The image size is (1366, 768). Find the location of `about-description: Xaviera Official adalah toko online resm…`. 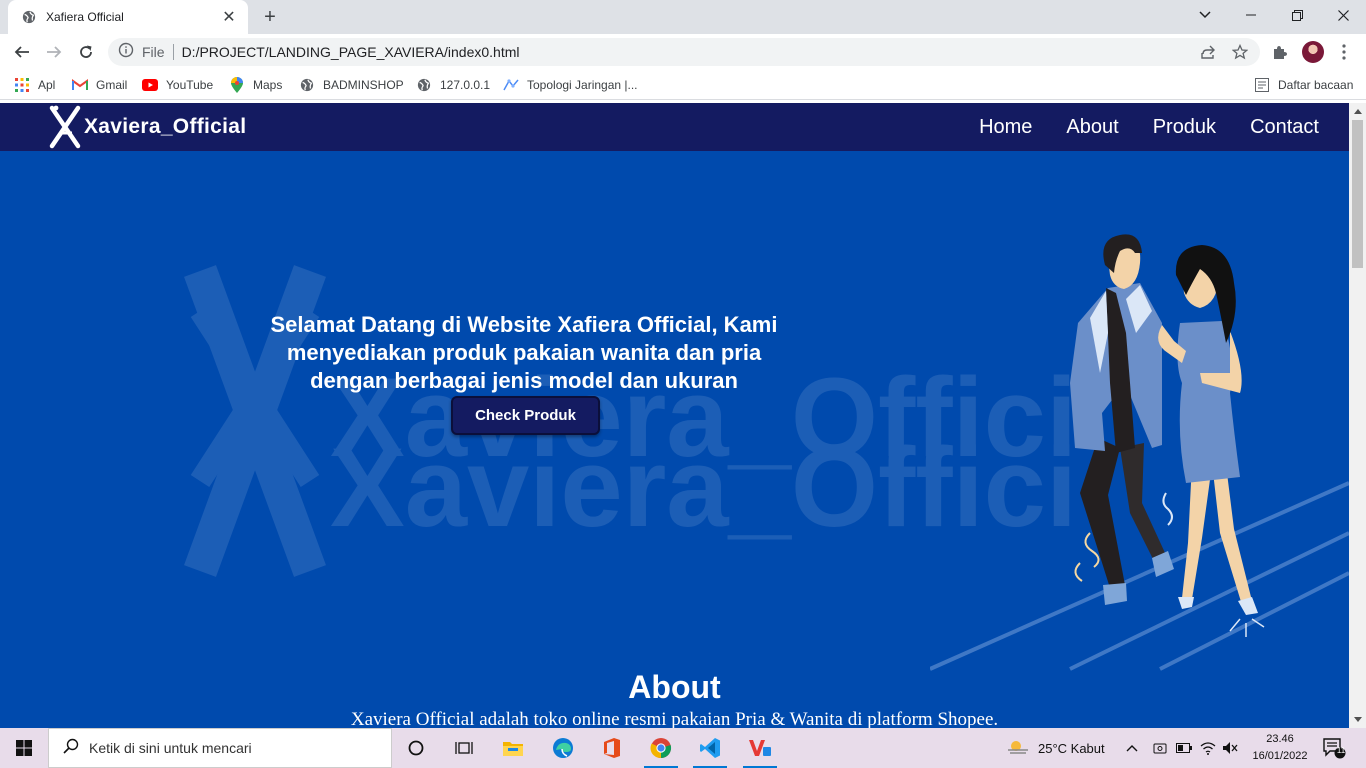

about-description: Xaviera Official adalah toko online resm… is located at coordinates (674, 718).